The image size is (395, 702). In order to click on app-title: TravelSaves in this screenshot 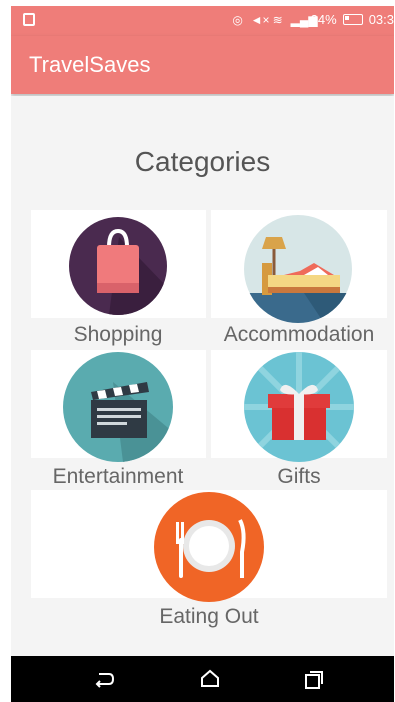, I will do `click(90, 64)`.